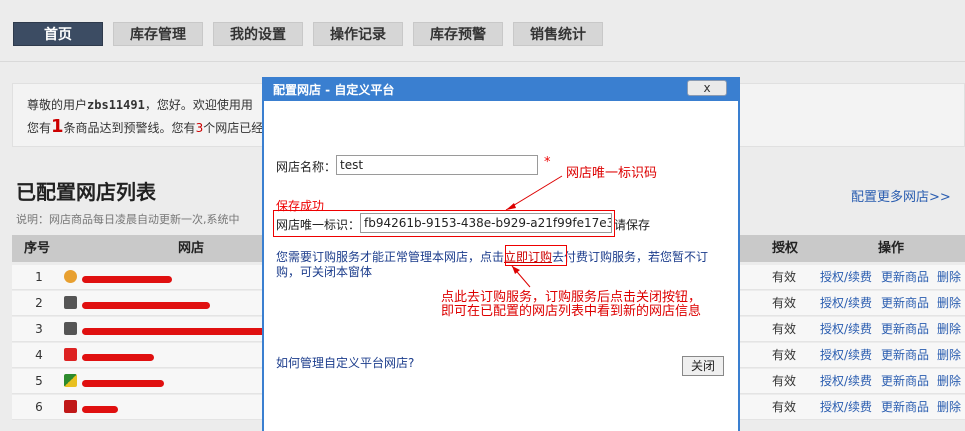 The width and height of the screenshot is (965, 431). Describe the element at coordinates (534, 231) in the screenshot. I see `annotation-arrows` at that location.